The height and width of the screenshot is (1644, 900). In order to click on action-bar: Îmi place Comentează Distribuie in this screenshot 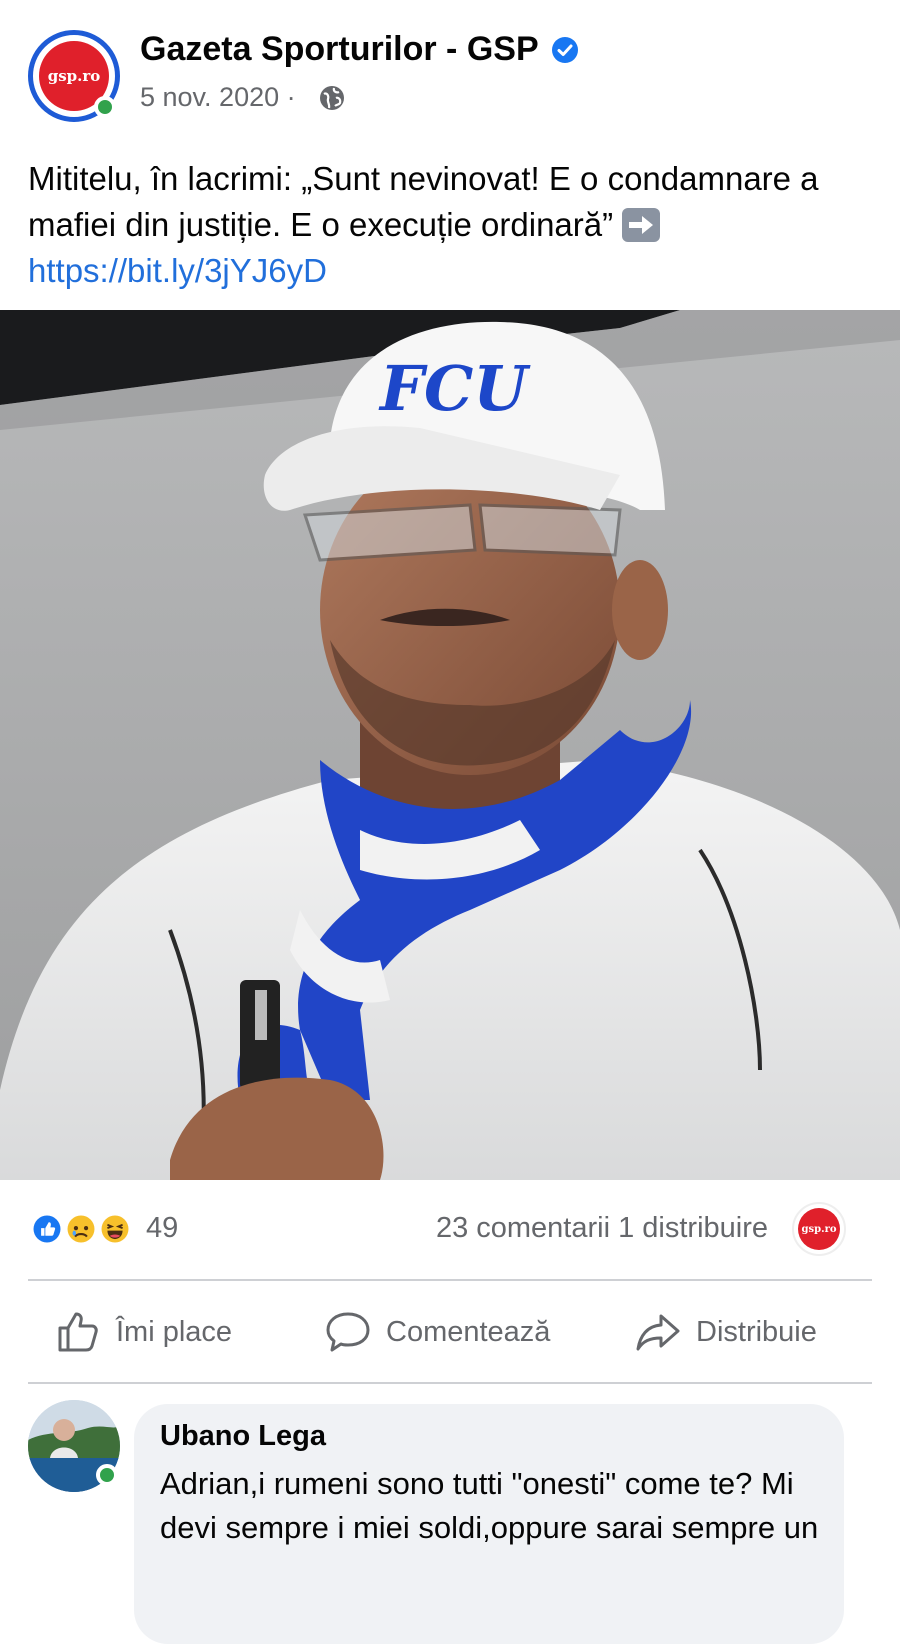, I will do `click(450, 1332)`.